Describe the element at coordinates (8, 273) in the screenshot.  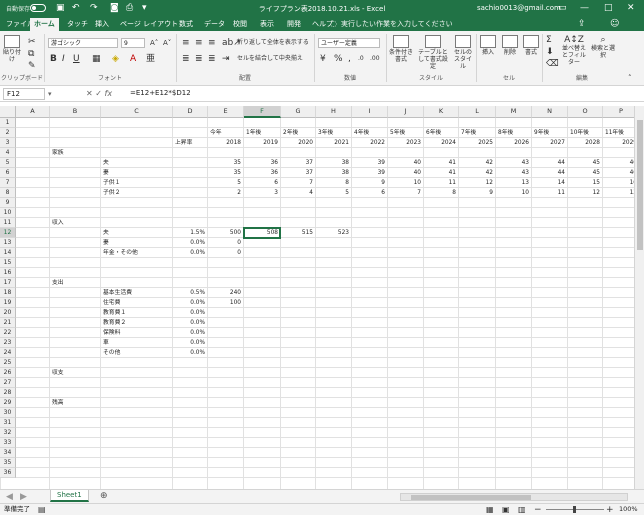
I see `row-header-16: 16` at that location.